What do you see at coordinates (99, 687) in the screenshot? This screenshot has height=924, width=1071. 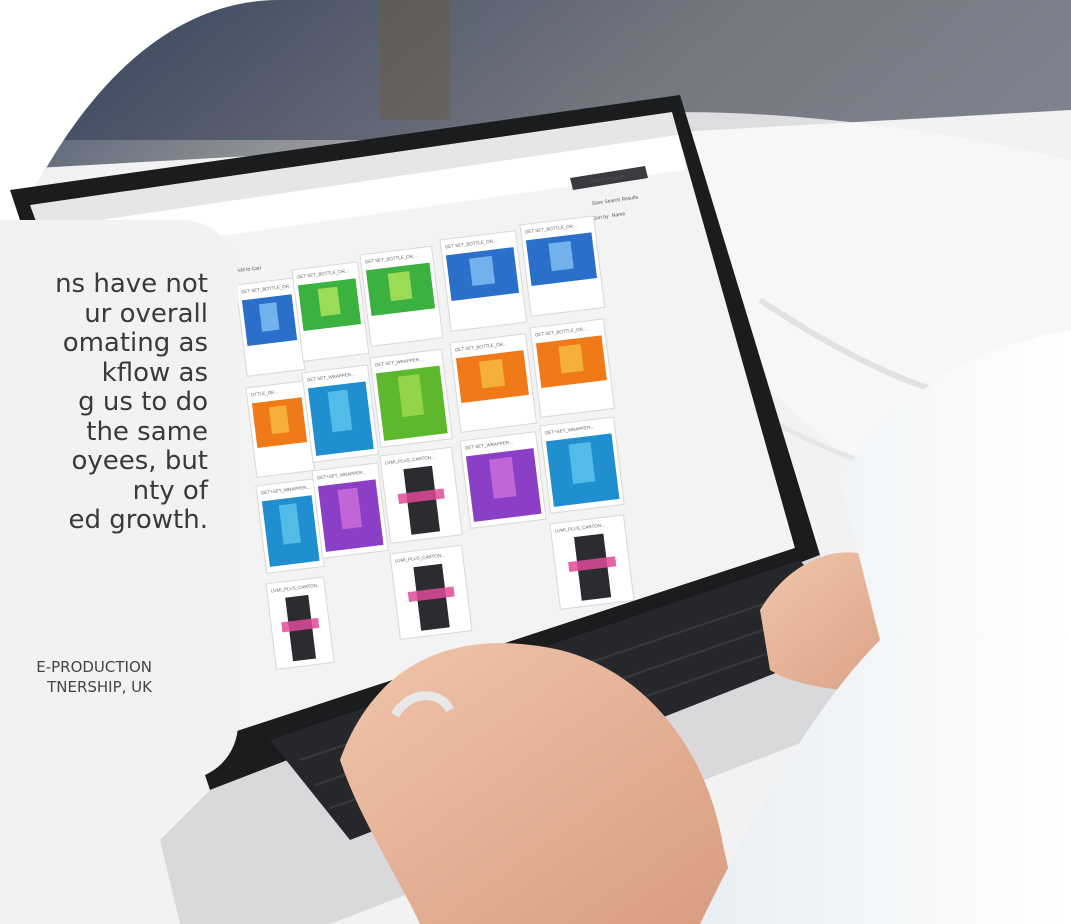 I see `attribution-line: TNERSHIP, UK` at bounding box center [99, 687].